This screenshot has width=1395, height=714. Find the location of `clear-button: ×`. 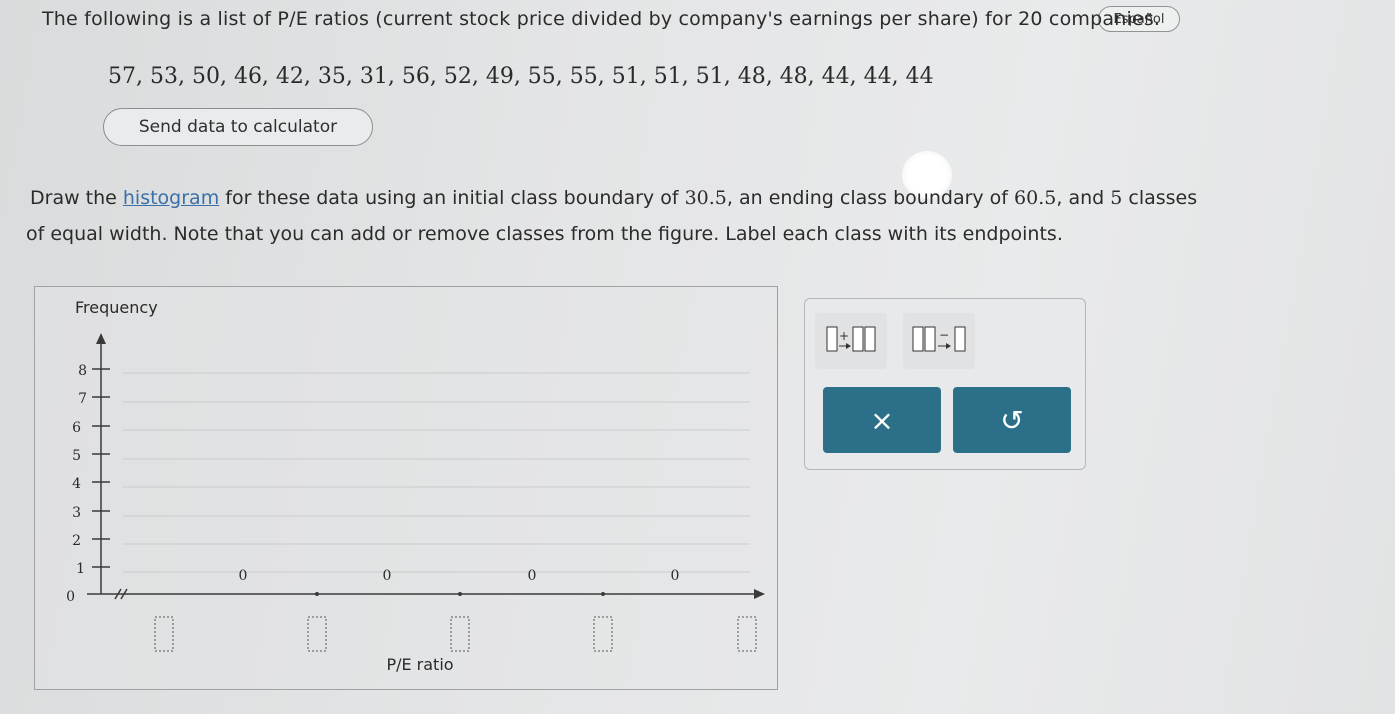

clear-button: × is located at coordinates (882, 420).